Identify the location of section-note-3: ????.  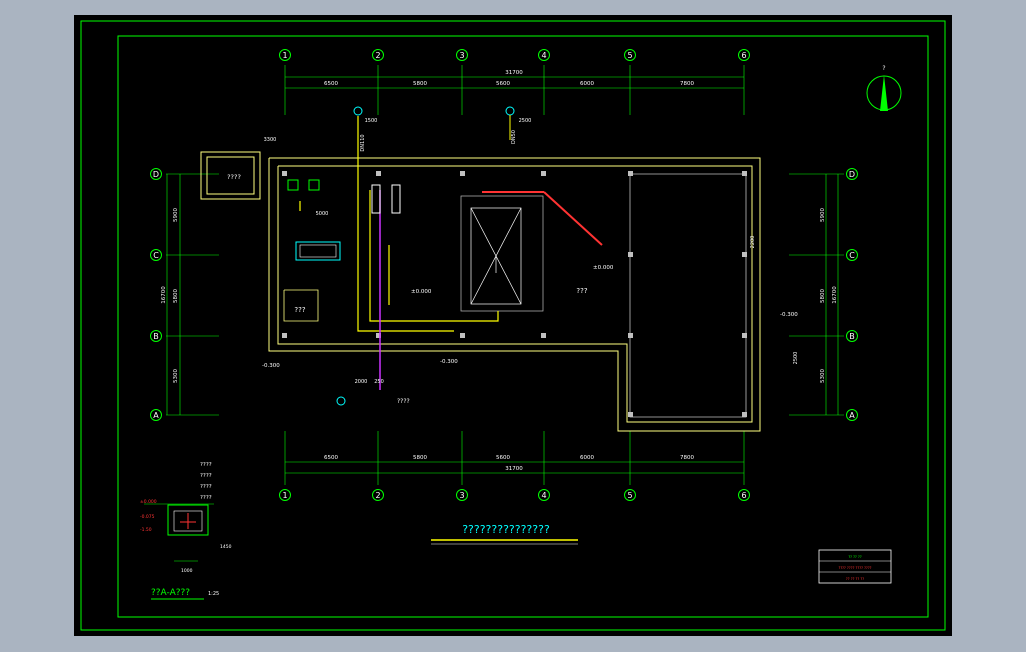
(206, 487).